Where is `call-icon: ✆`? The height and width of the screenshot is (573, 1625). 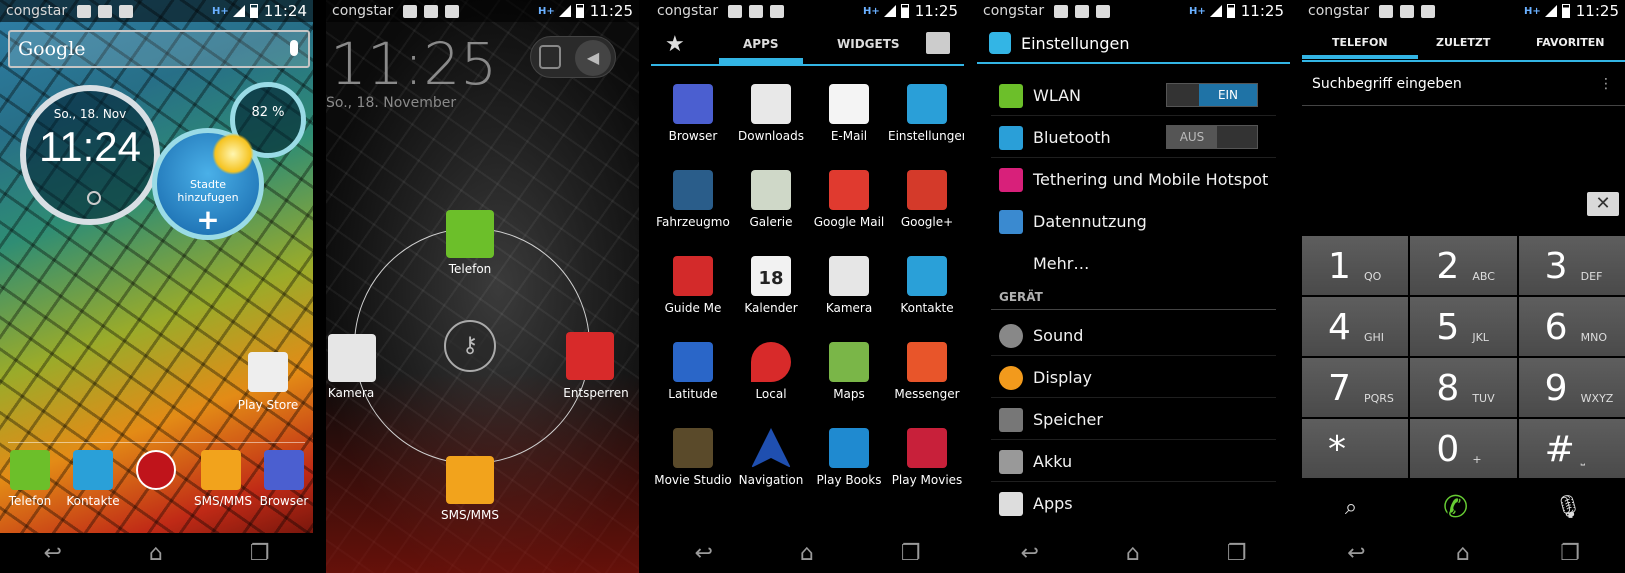
call-icon: ✆ is located at coordinates (1455, 507).